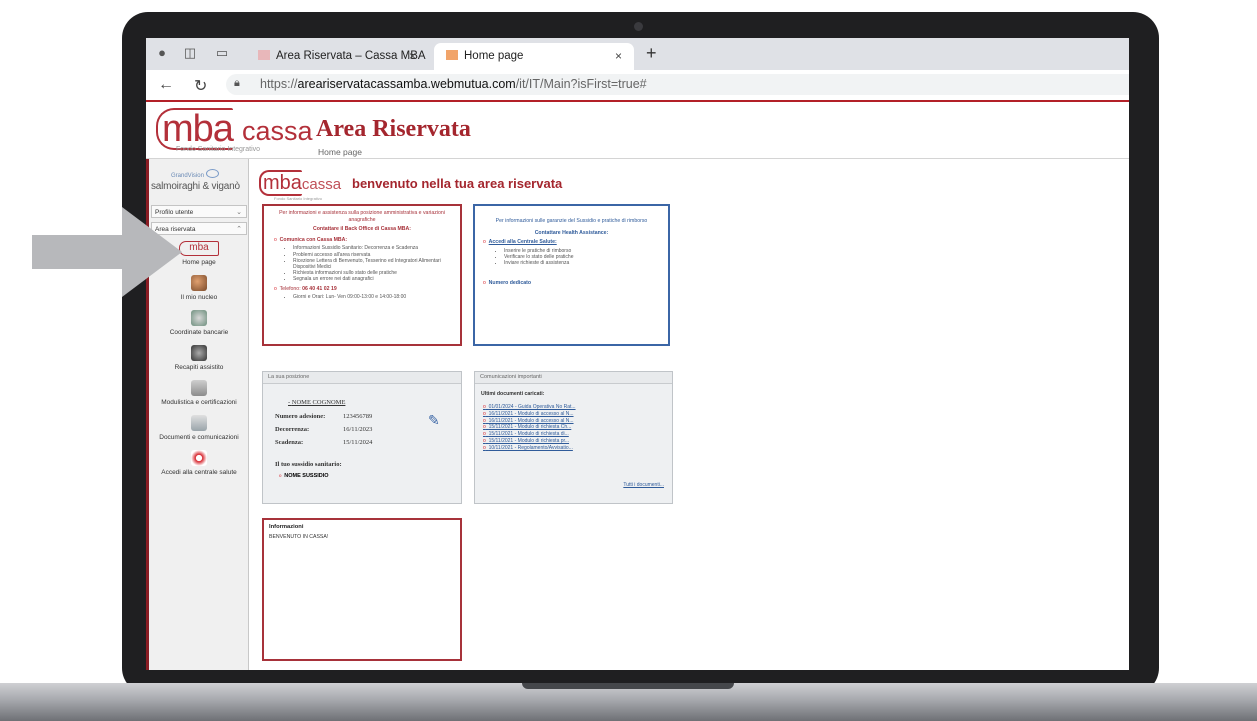 Image resolution: width=1257 pixels, height=721 pixels. What do you see at coordinates (308, 464) in the screenshot?
I see `subsidy-title: Il tuo sussidio sanitario:` at bounding box center [308, 464].